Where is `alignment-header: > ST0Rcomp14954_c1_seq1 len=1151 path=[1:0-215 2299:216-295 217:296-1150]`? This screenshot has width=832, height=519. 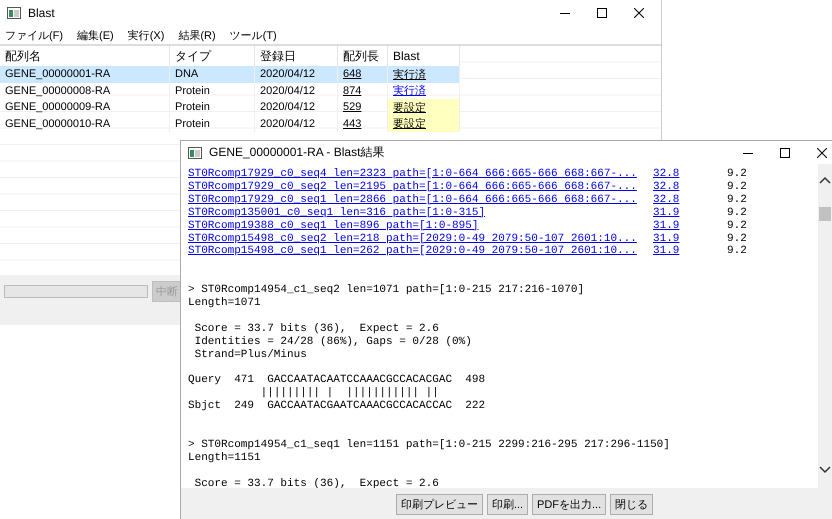
alignment-header: > ST0Rcomp14954_c1_seq1 len=1151 path=[1:0-215 2299:216-295 217:296-1150] is located at coordinates (429, 445).